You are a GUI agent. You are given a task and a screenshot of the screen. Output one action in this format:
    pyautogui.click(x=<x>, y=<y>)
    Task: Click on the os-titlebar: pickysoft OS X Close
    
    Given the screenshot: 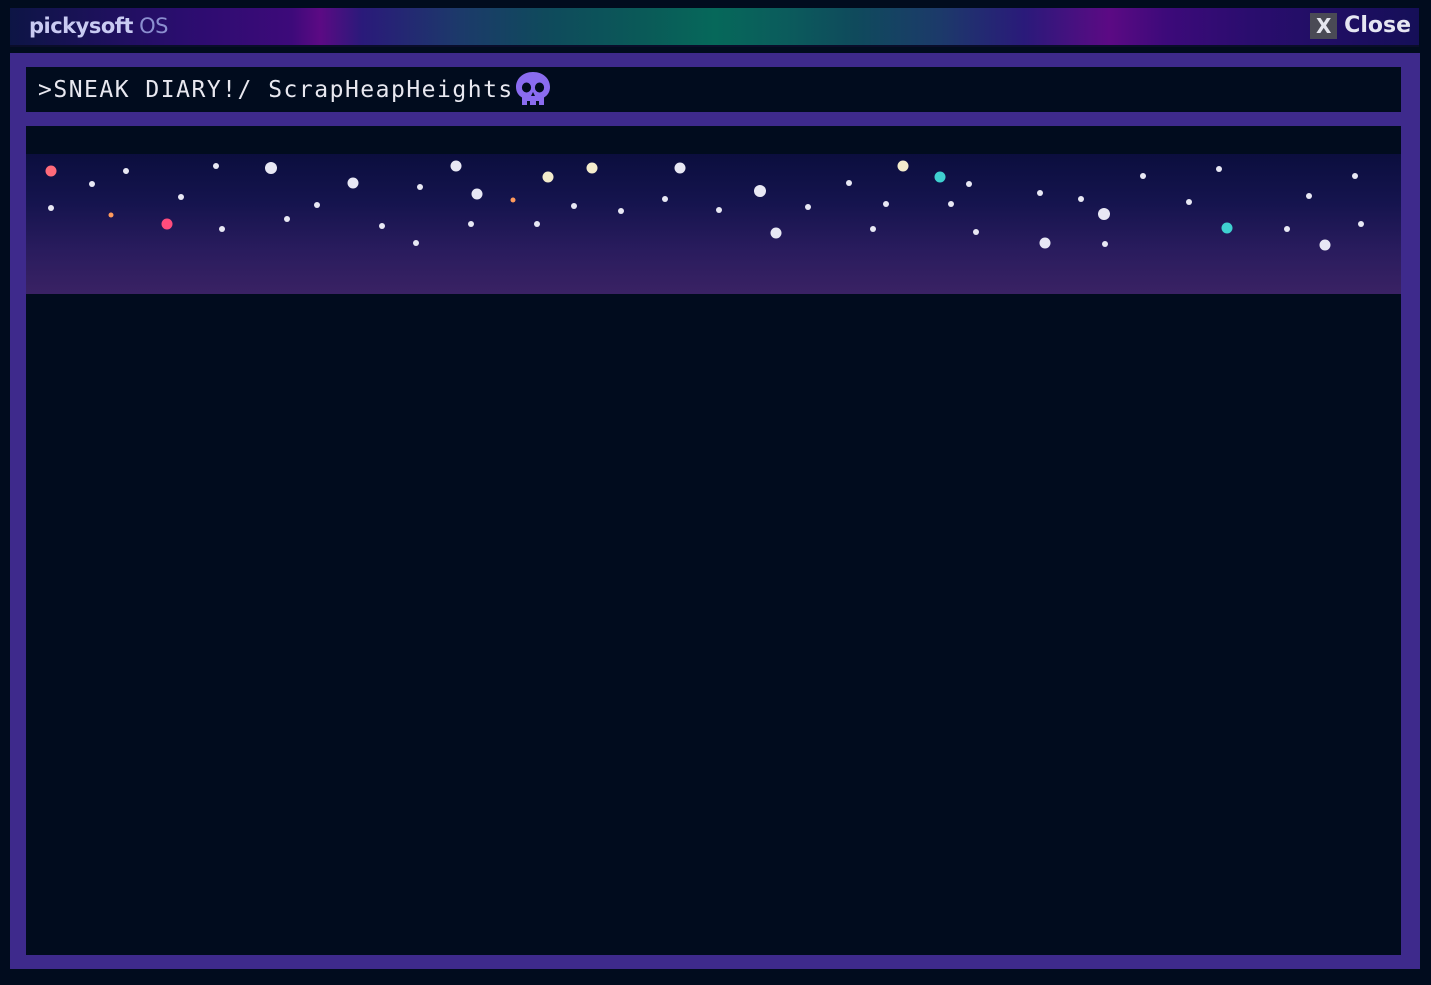 What is the action you would take?
    pyautogui.click(x=714, y=27)
    